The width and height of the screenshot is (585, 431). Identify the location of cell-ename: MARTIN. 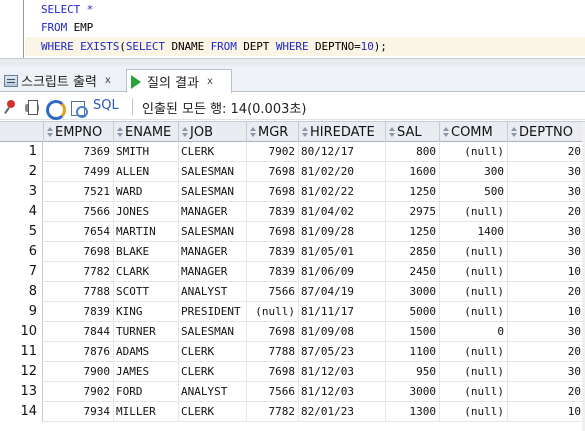
(146, 232).